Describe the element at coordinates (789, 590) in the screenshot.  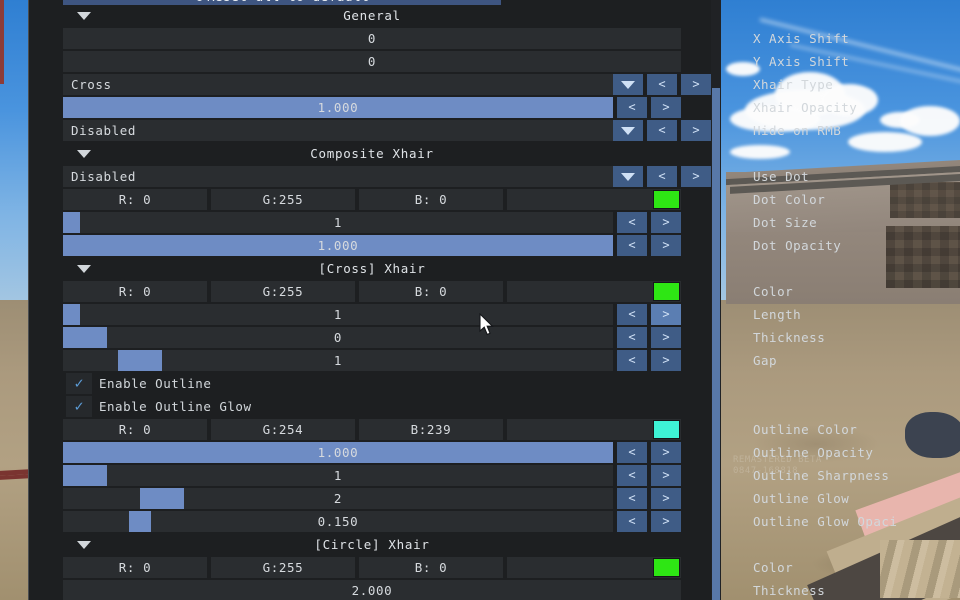
I see `label-circle-thickness: Thickness` at that location.